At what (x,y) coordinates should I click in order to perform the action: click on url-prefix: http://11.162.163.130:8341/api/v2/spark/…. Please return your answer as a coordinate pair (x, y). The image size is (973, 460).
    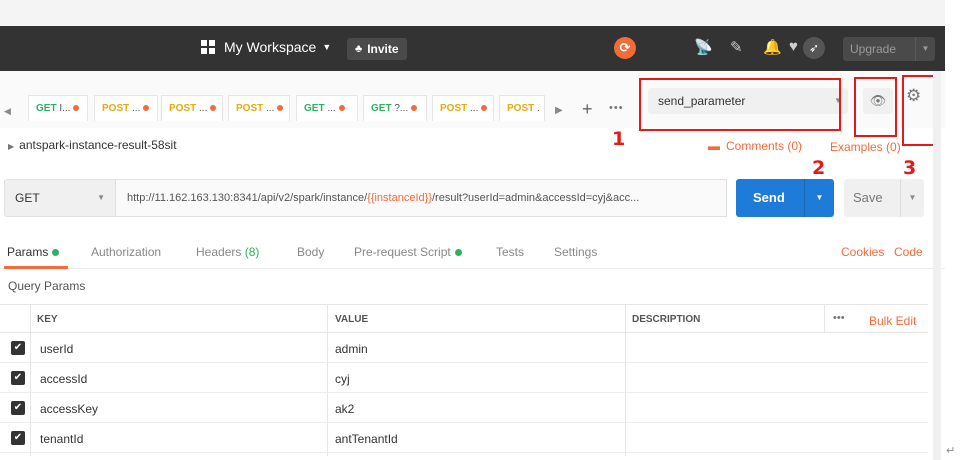
    Looking at the image, I should click on (247, 198).